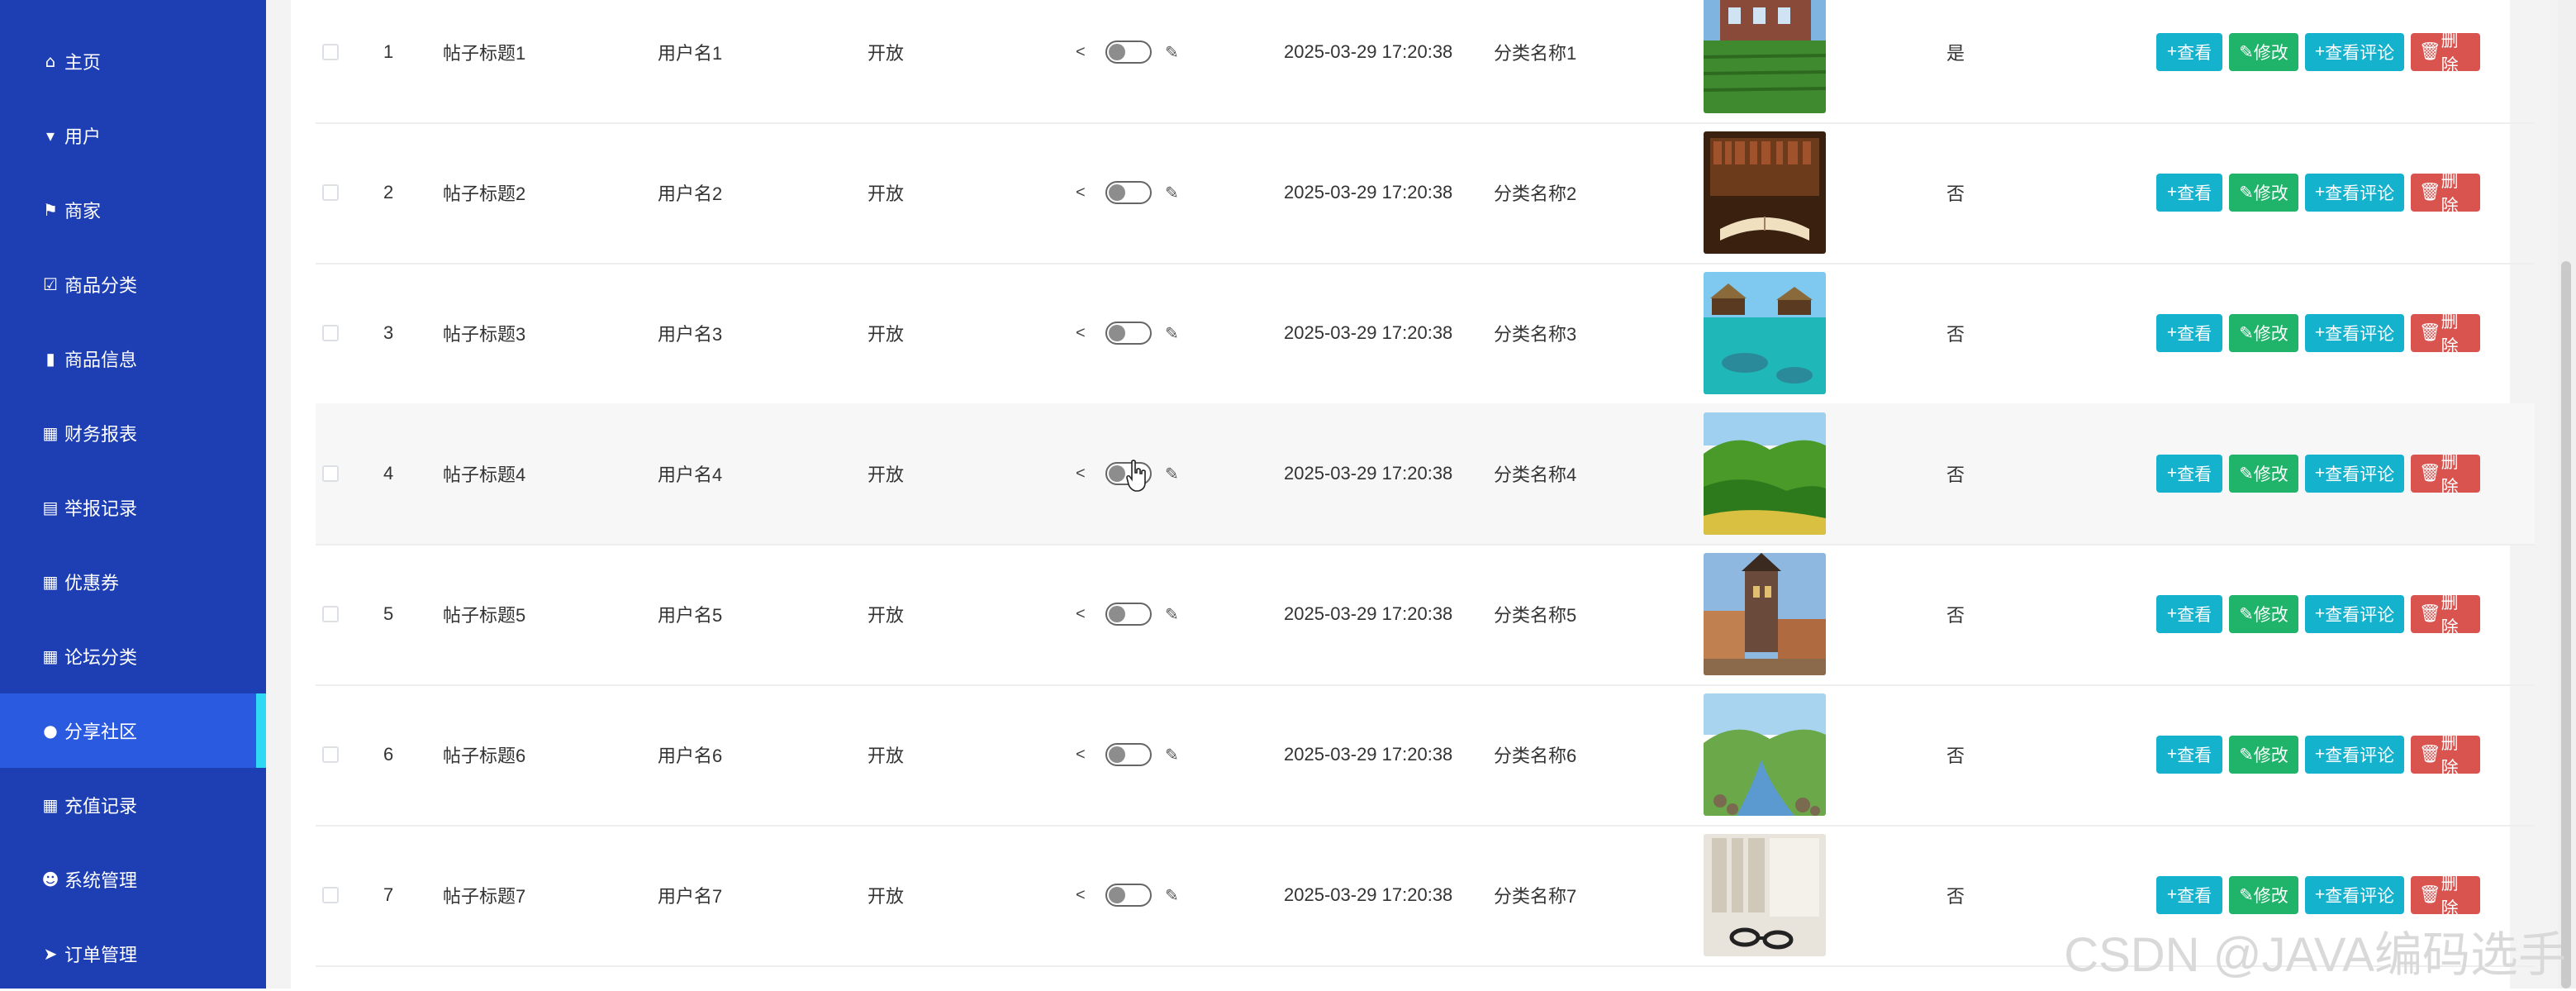 This screenshot has height=991, width=2576. What do you see at coordinates (2320, 613) in the screenshot?
I see `plus-icon: +` at bounding box center [2320, 613].